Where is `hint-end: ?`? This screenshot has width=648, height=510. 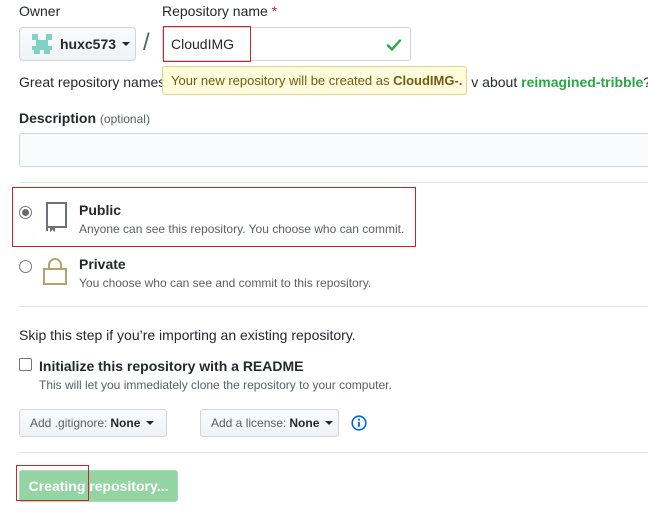
hint-end: ? is located at coordinates (645, 82).